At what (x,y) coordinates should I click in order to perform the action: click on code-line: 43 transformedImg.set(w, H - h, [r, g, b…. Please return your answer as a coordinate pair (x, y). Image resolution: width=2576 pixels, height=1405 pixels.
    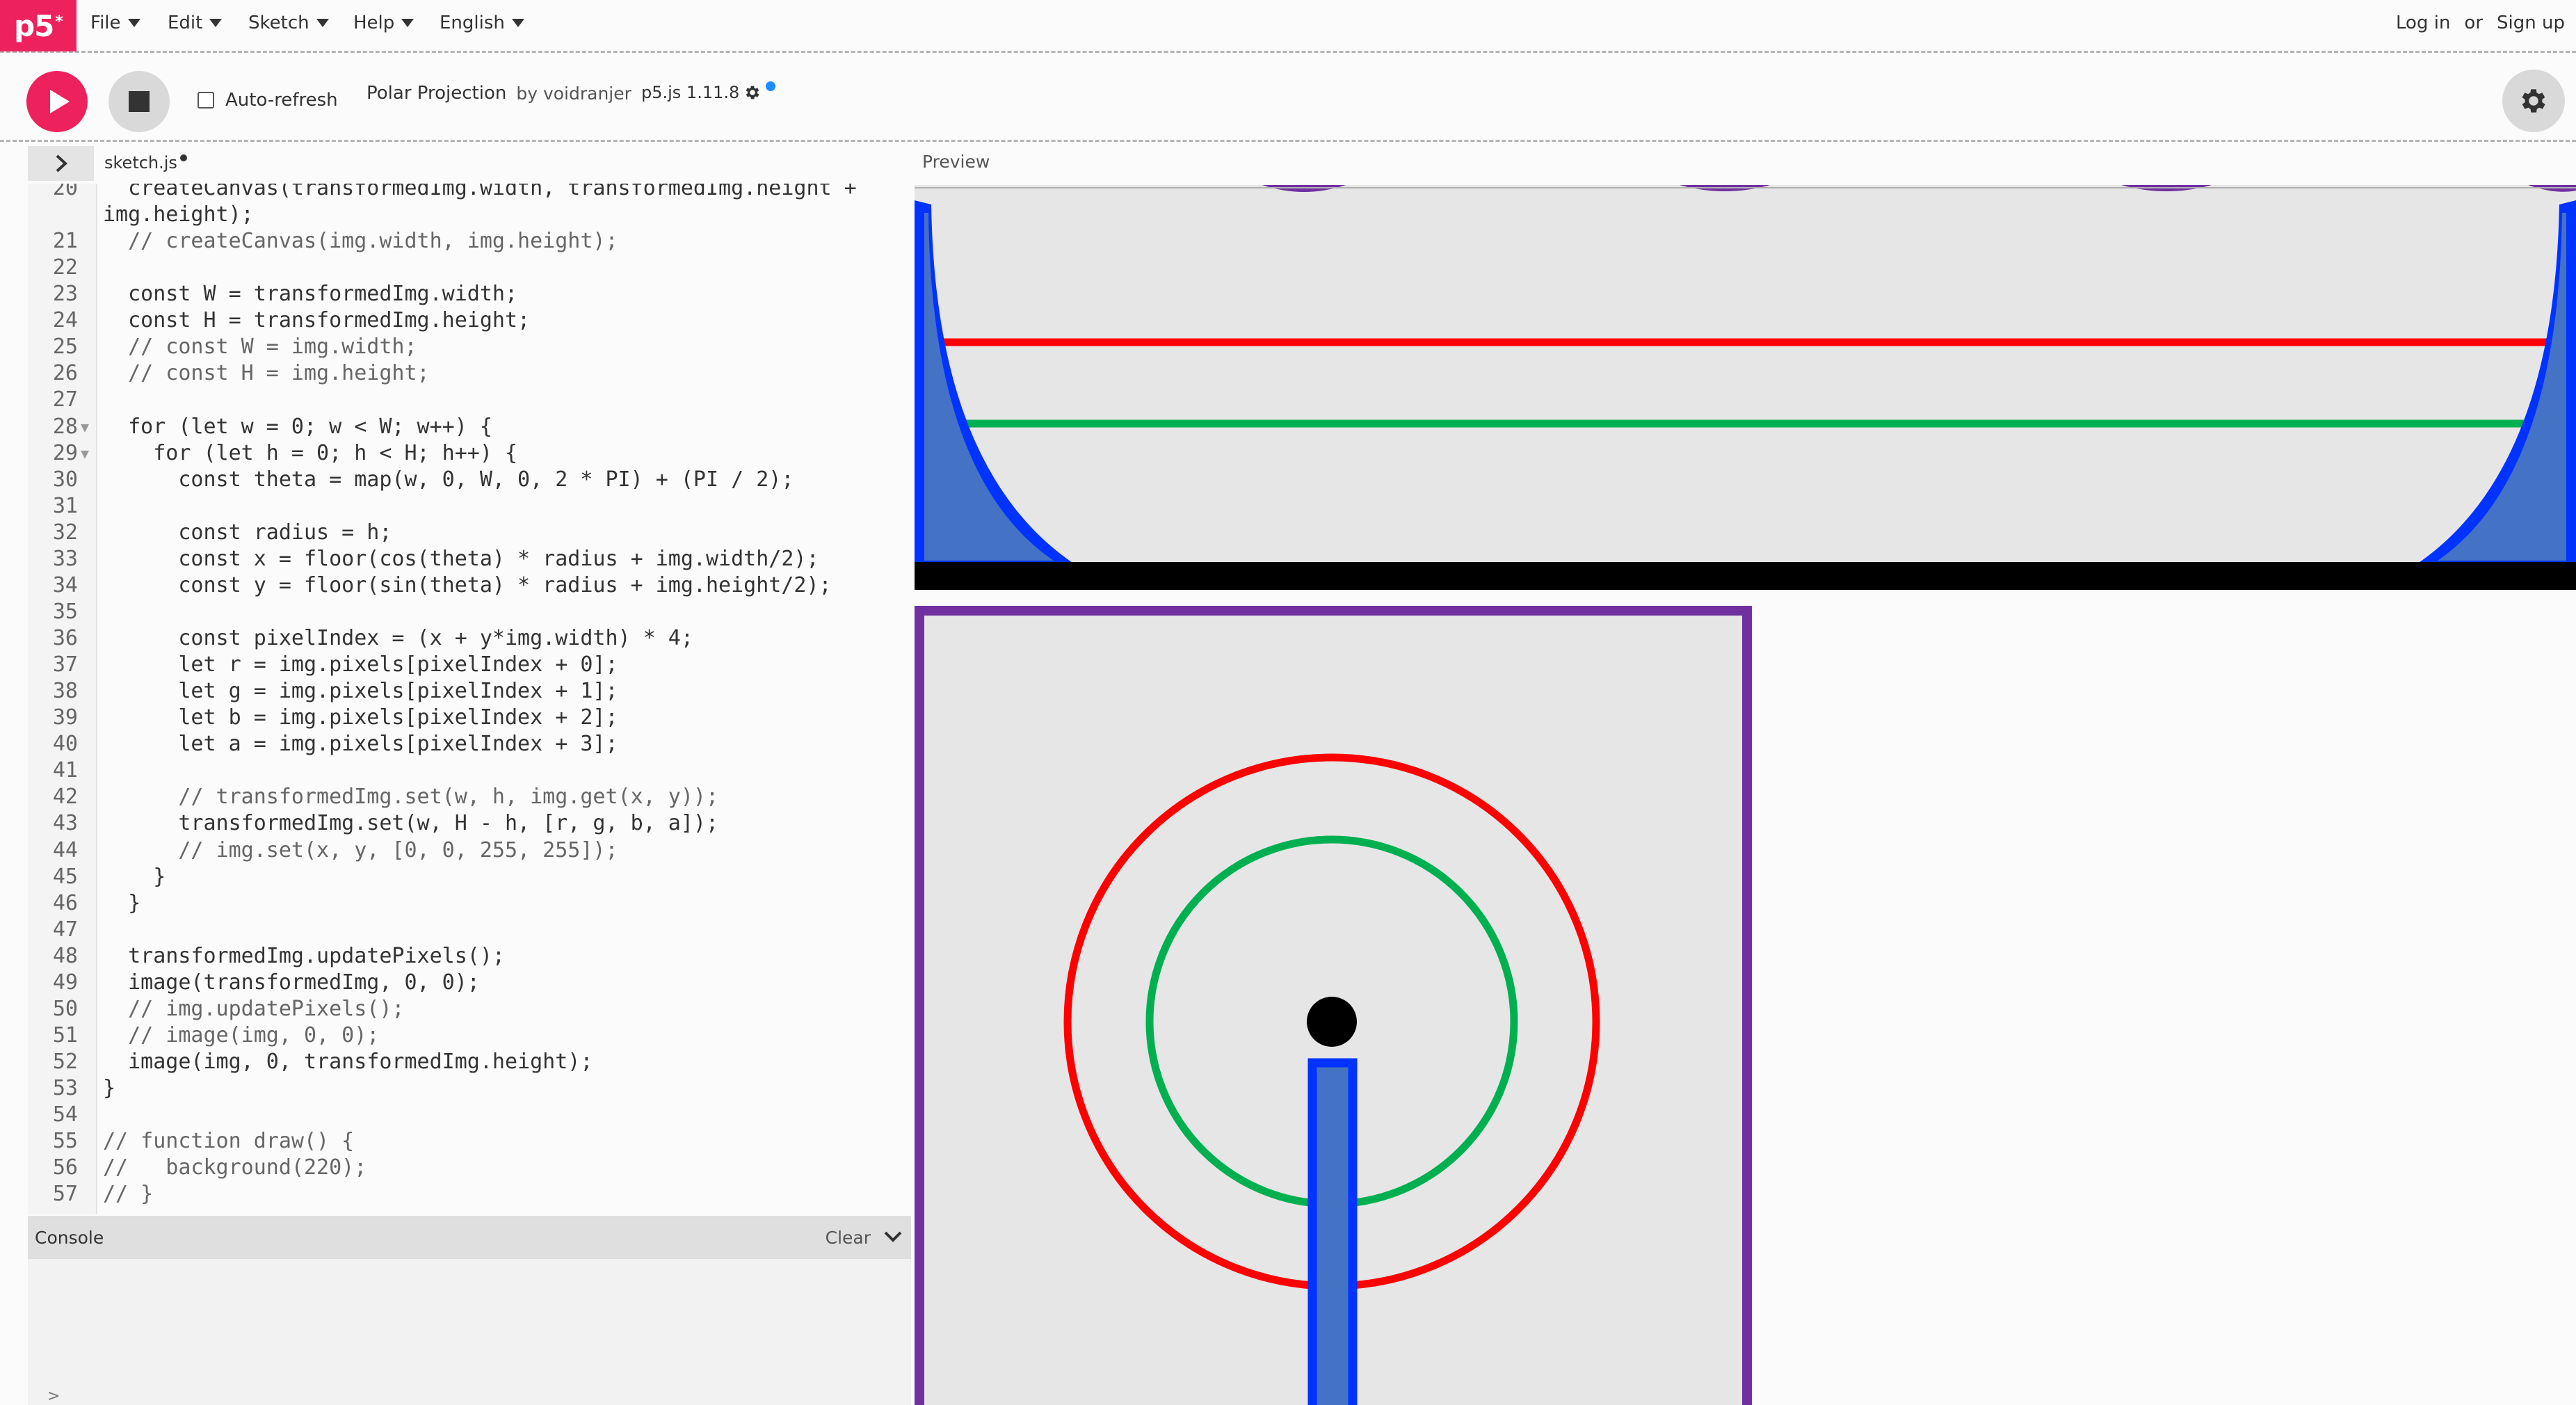
    Looking at the image, I should click on (462, 823).